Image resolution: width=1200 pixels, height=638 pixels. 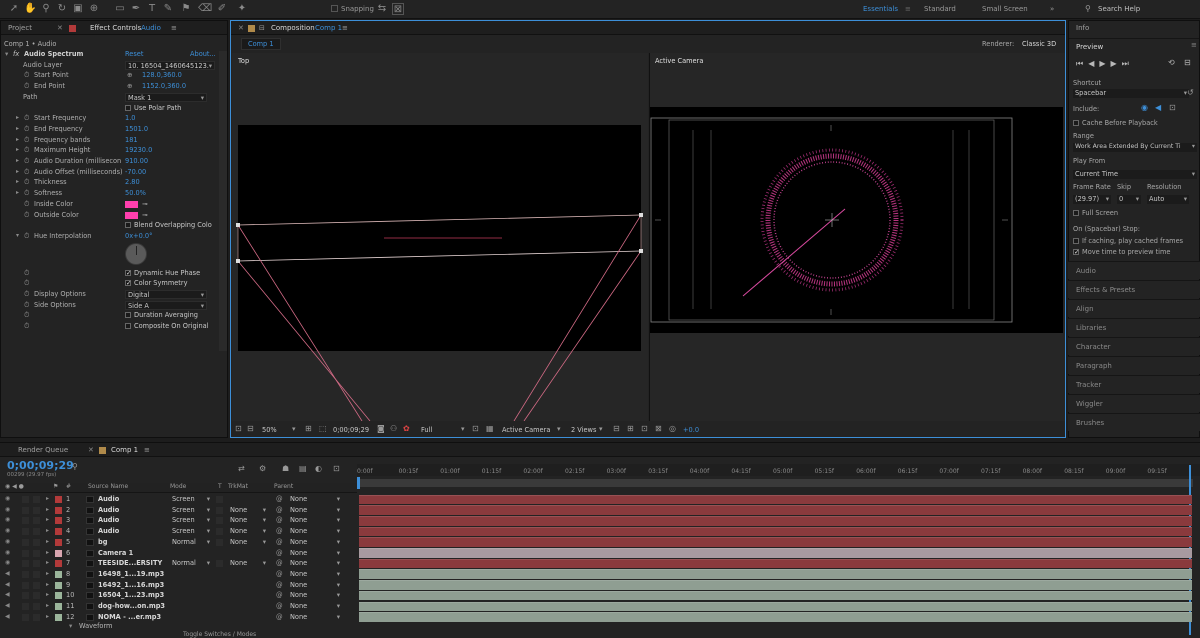 What do you see at coordinates (166, 97) in the screenshot?
I see `path-dropdown: Mask 1` at bounding box center [166, 97].